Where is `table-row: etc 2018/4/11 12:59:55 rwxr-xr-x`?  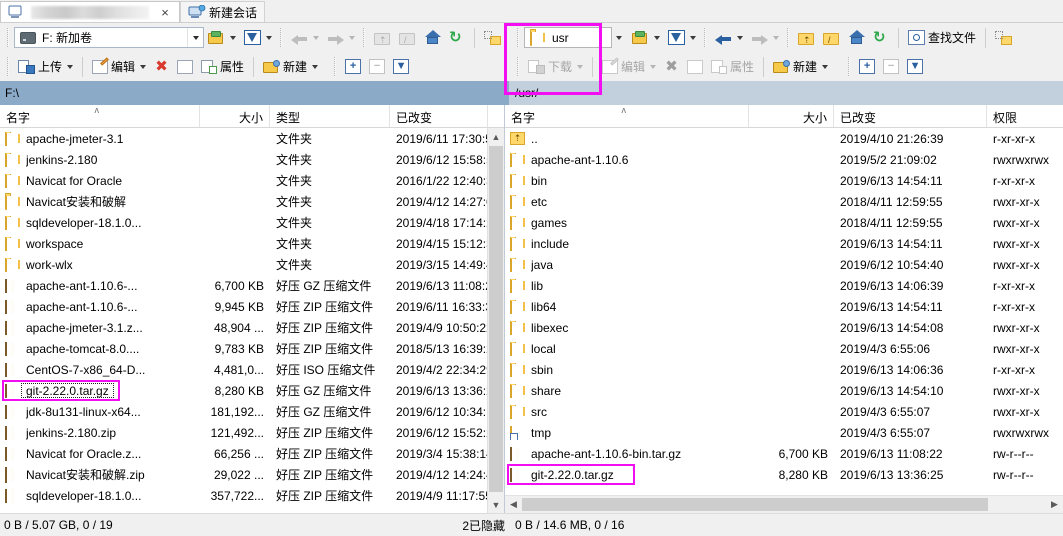 table-row: etc 2018/4/11 12:59:55 rwxr-xr-x is located at coordinates (784, 201).